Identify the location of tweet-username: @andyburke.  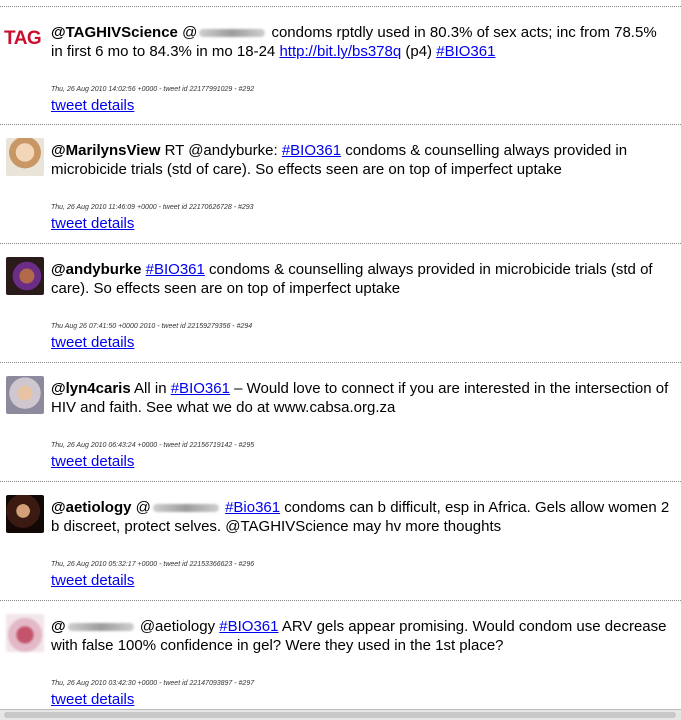
(96, 269).